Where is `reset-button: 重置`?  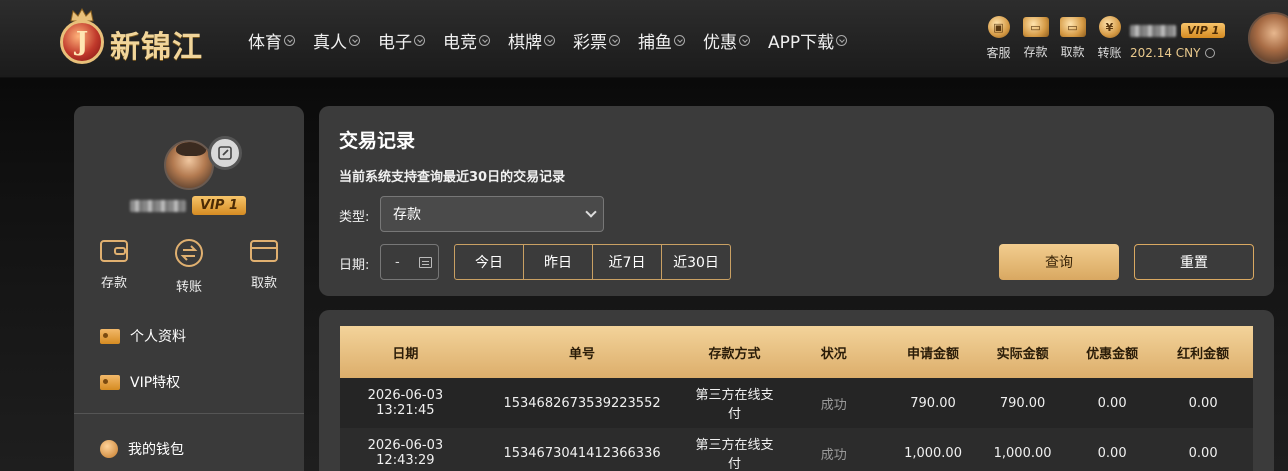
reset-button: 重置 is located at coordinates (1194, 262).